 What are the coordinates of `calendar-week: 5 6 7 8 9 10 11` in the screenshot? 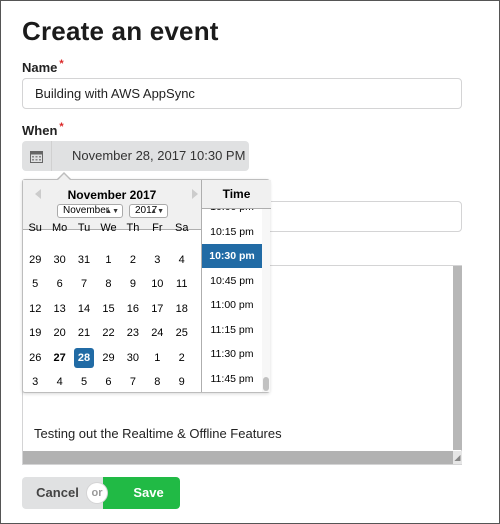 It's located at (112, 284).